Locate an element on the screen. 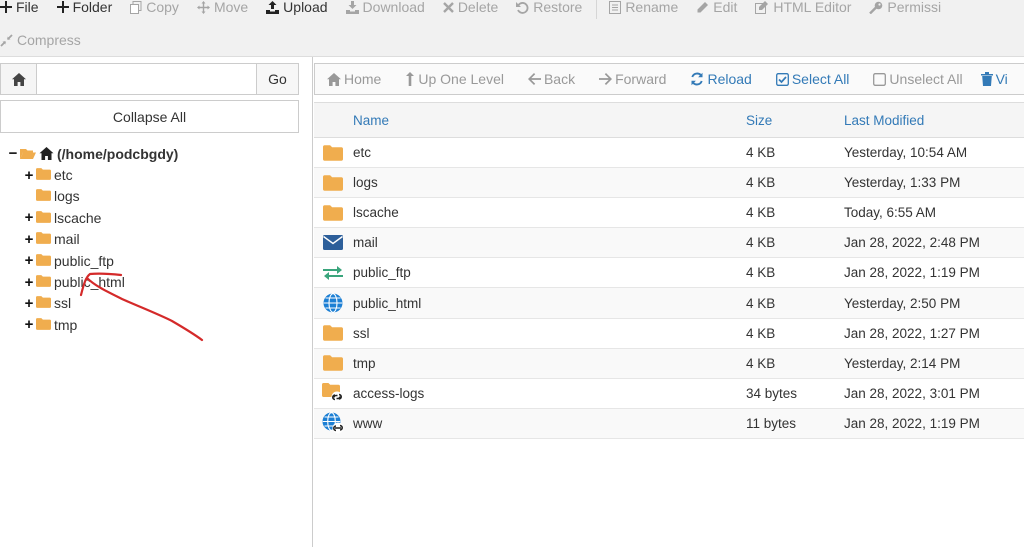 The width and height of the screenshot is (1024, 547). file-name: logs is located at coordinates (549, 182).